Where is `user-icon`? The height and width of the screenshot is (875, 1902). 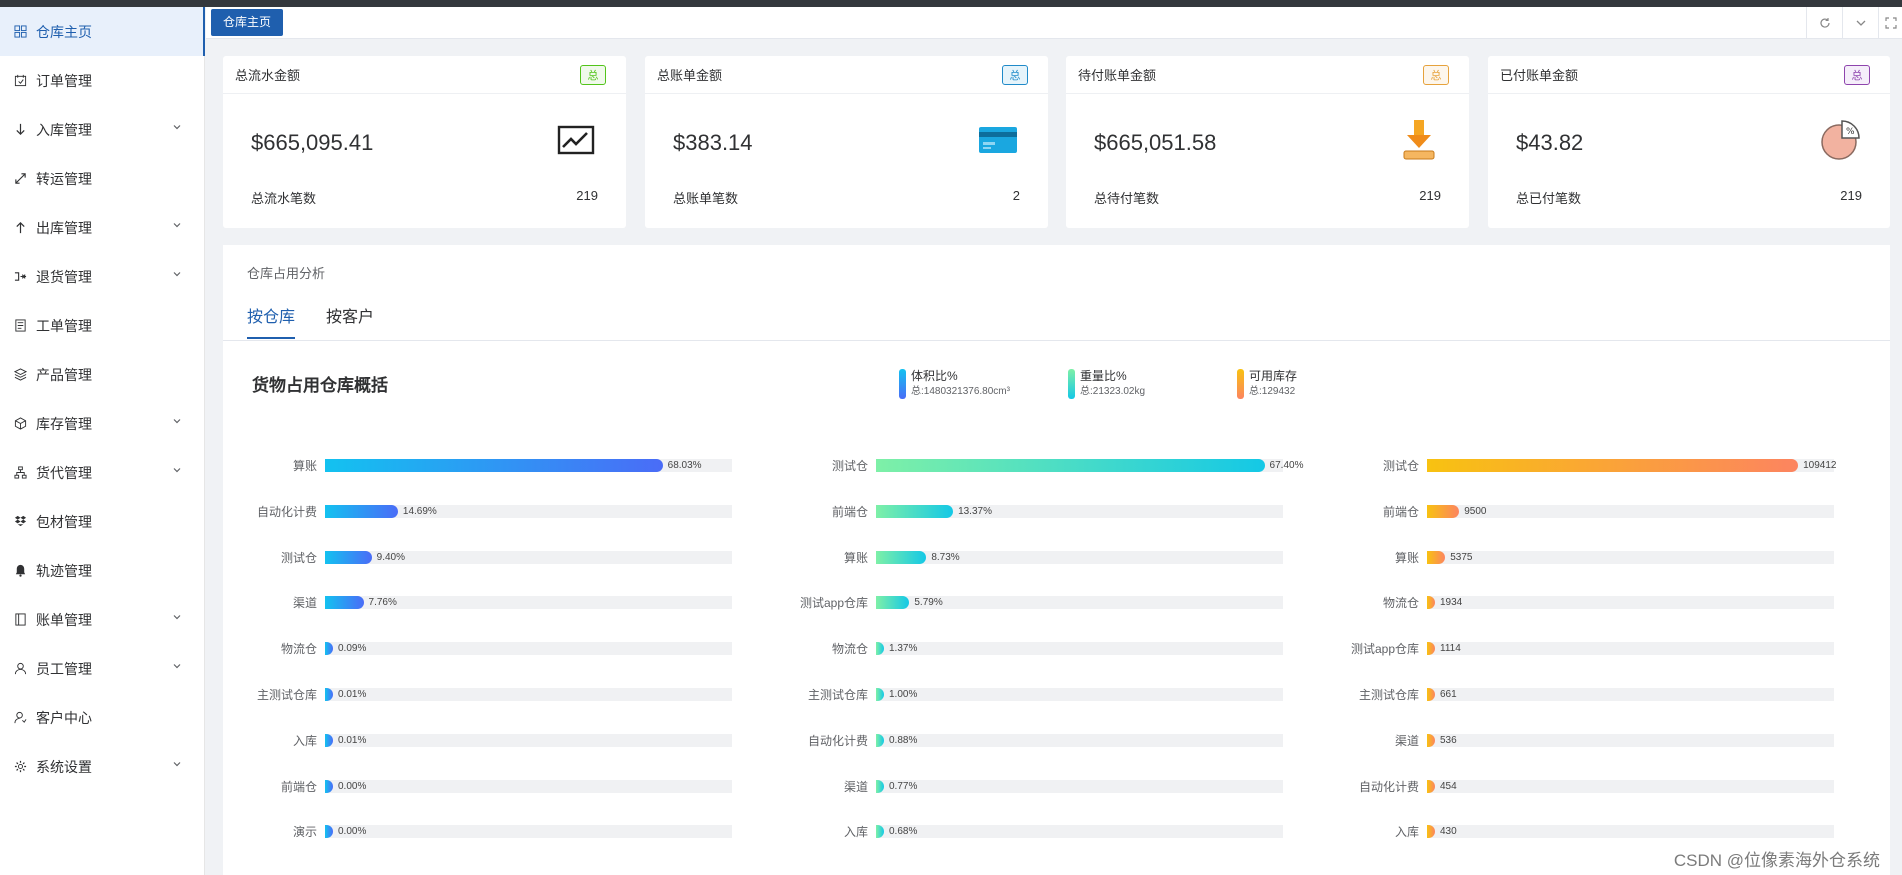 user-icon is located at coordinates (20, 669).